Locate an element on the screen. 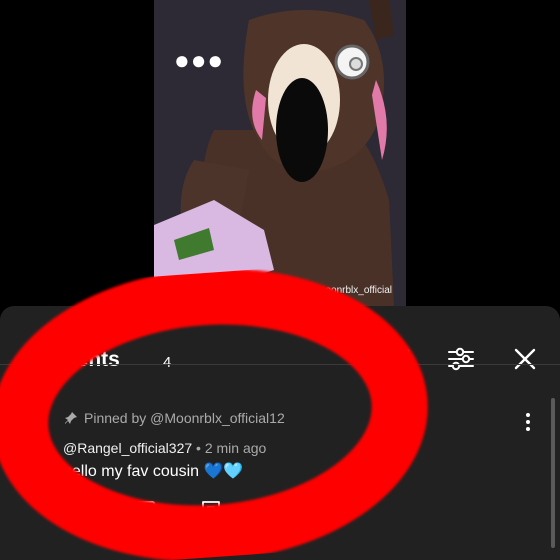 The height and width of the screenshot is (560, 560). creator-avatar-icon is located at coordinates (274, 510).